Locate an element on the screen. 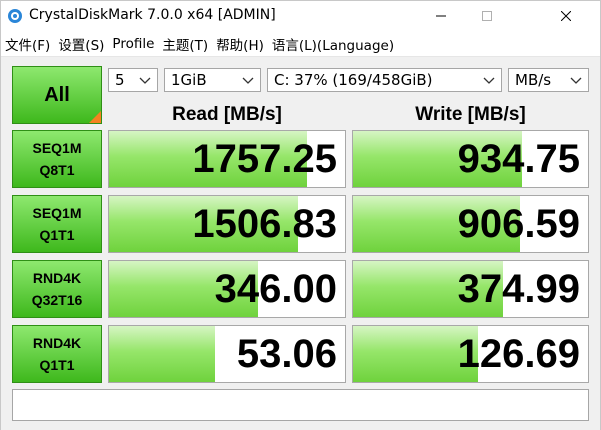  write-column-header: Write [MB/s] is located at coordinates (470, 114).